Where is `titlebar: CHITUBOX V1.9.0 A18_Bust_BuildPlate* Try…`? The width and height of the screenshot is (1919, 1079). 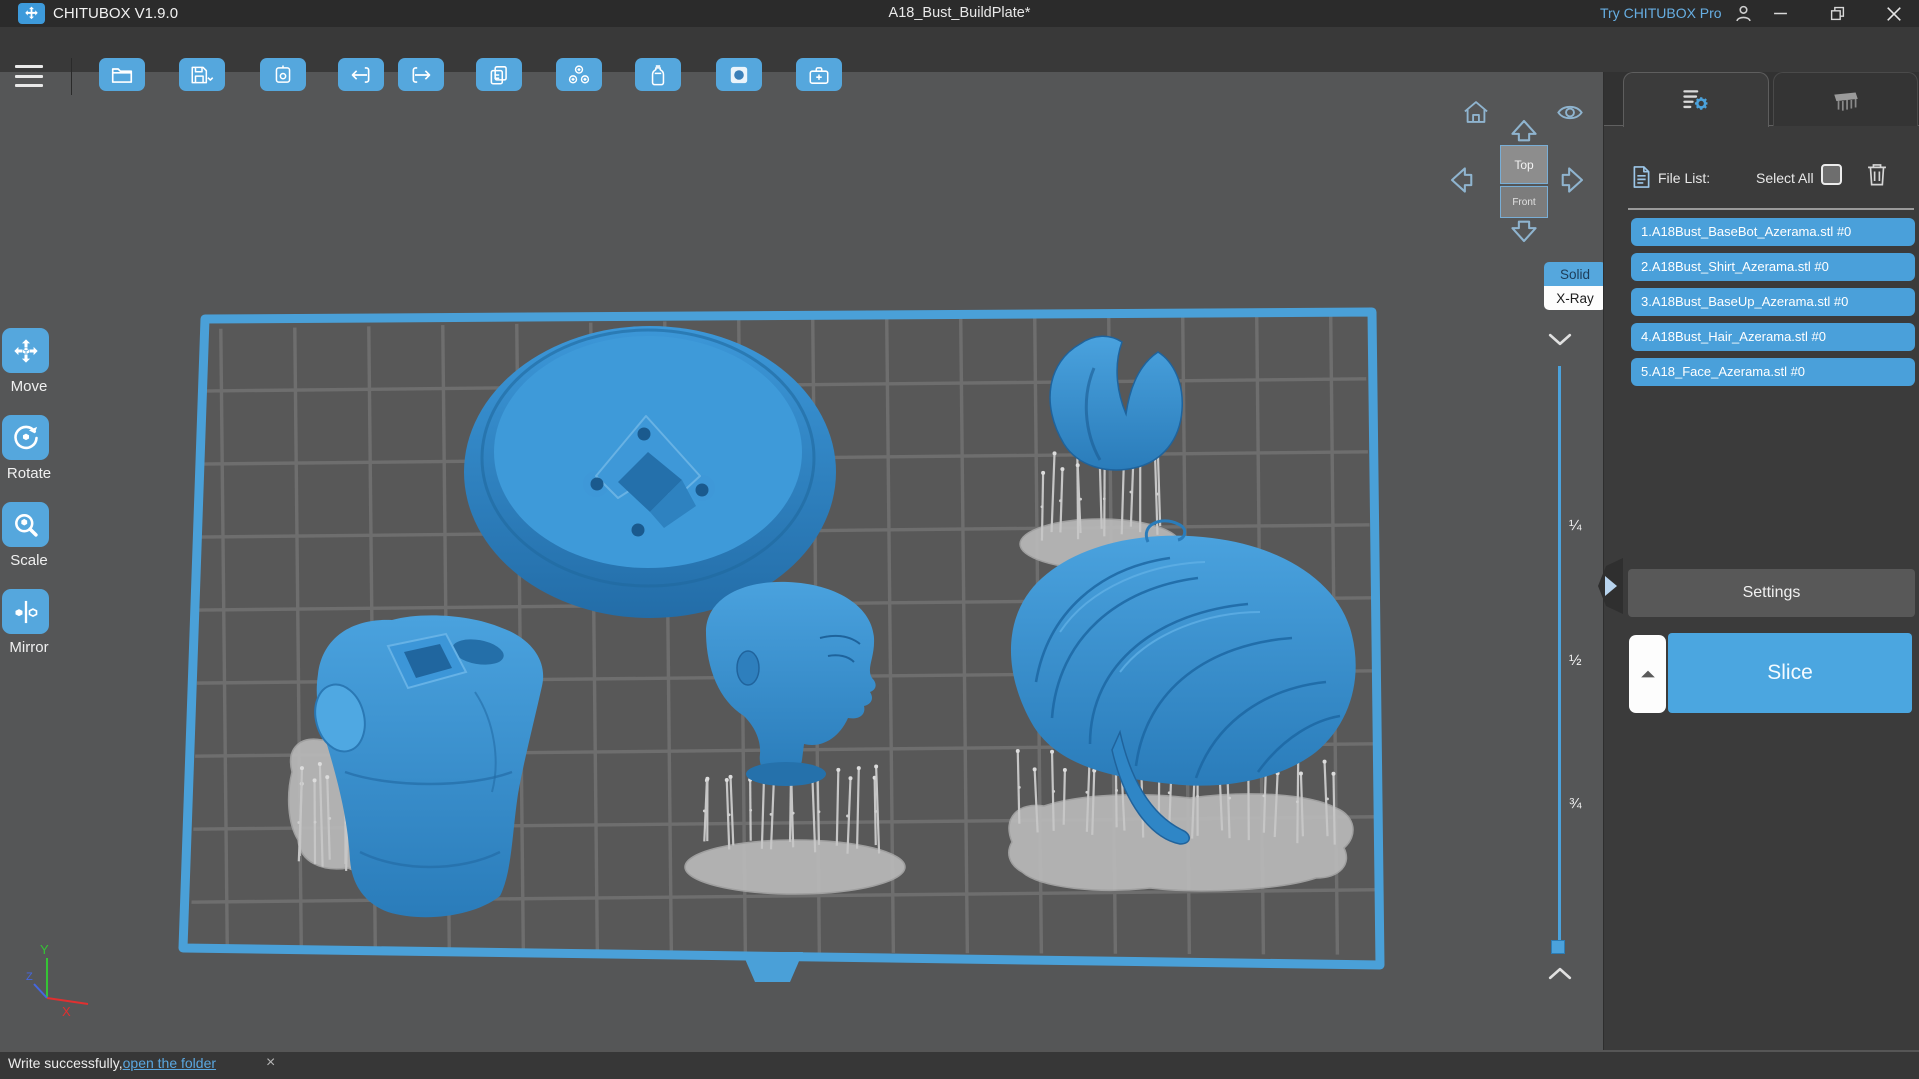 titlebar: CHITUBOX V1.9.0 A18_Bust_BuildPlate* Try… is located at coordinates (959, 13).